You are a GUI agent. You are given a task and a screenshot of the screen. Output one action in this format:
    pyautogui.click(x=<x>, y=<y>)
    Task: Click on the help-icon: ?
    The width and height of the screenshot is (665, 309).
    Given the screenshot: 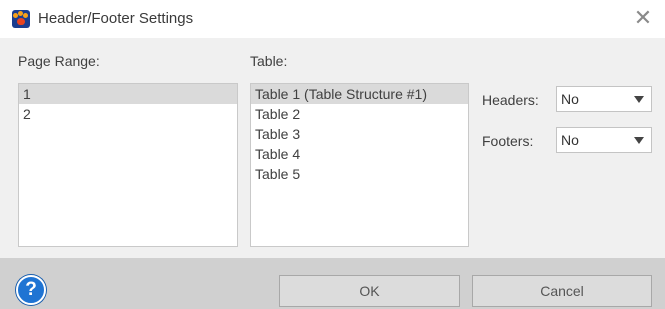 What is the action you would take?
    pyautogui.click(x=31, y=290)
    